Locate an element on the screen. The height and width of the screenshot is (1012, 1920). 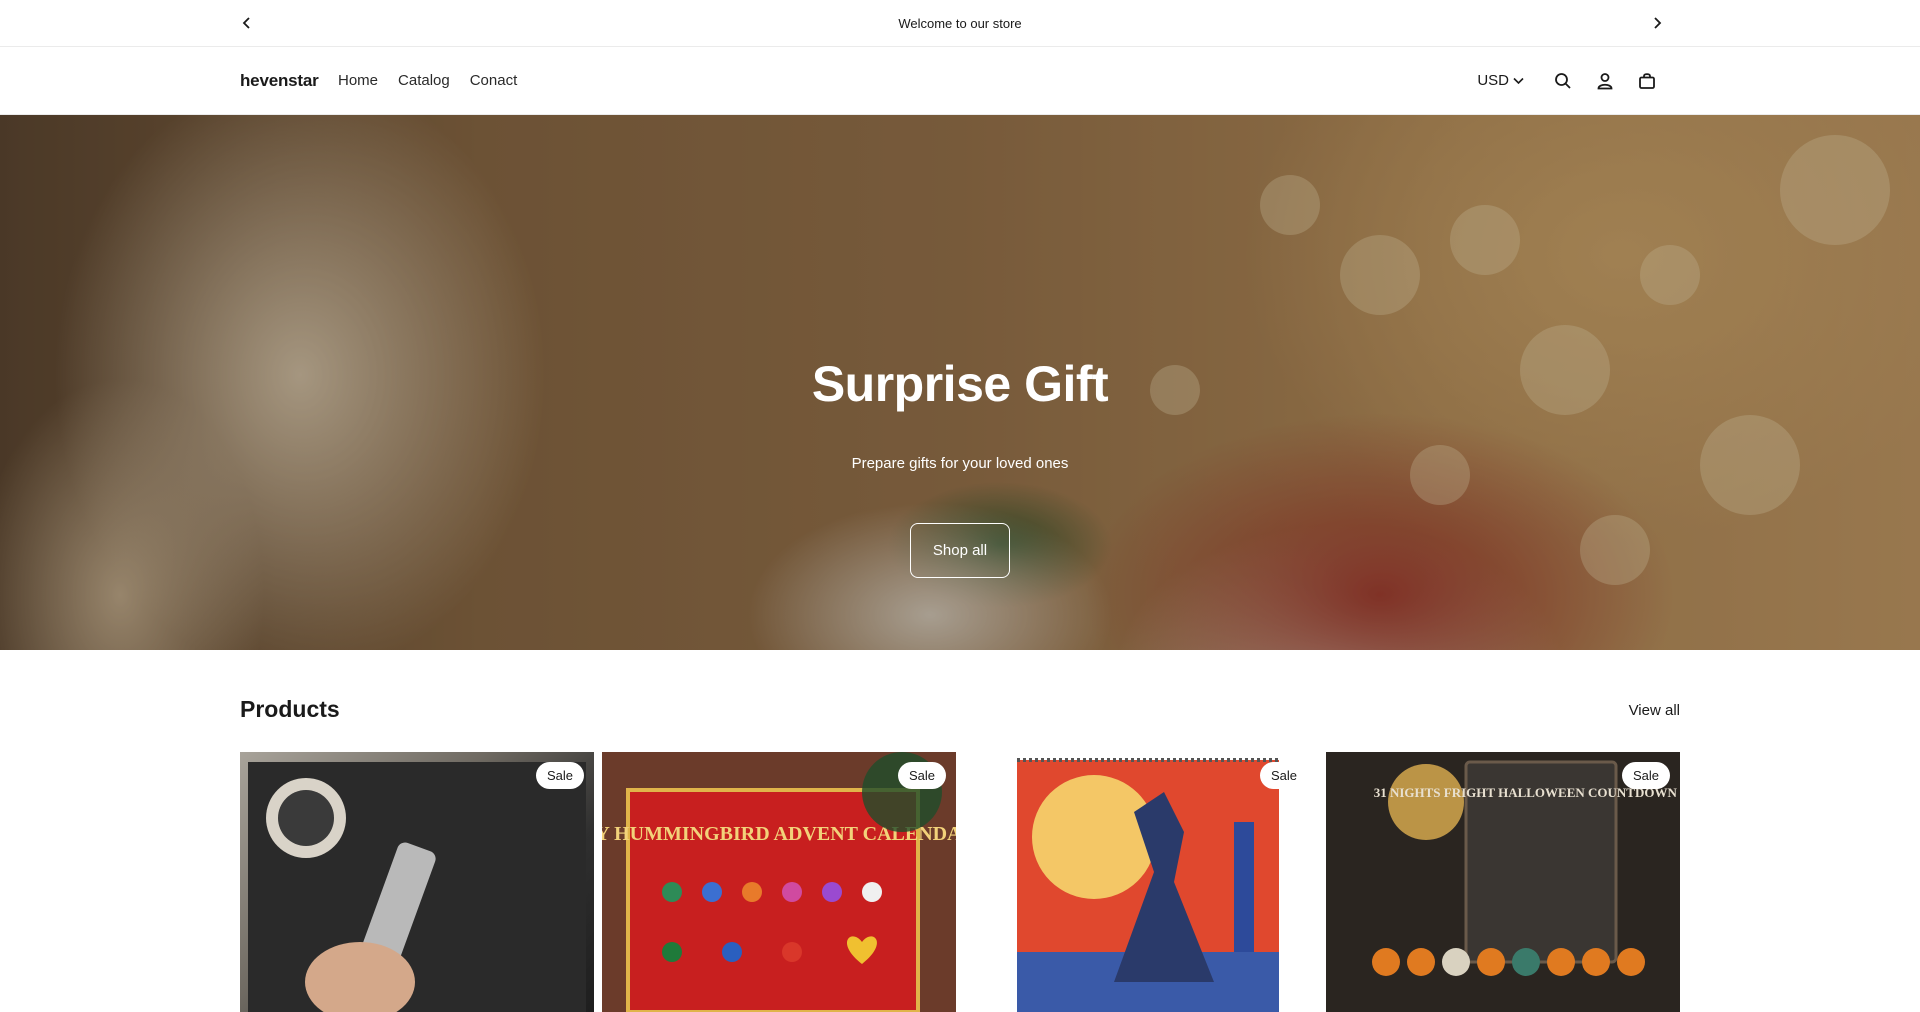
products-title: Products is located at coordinates (290, 709).